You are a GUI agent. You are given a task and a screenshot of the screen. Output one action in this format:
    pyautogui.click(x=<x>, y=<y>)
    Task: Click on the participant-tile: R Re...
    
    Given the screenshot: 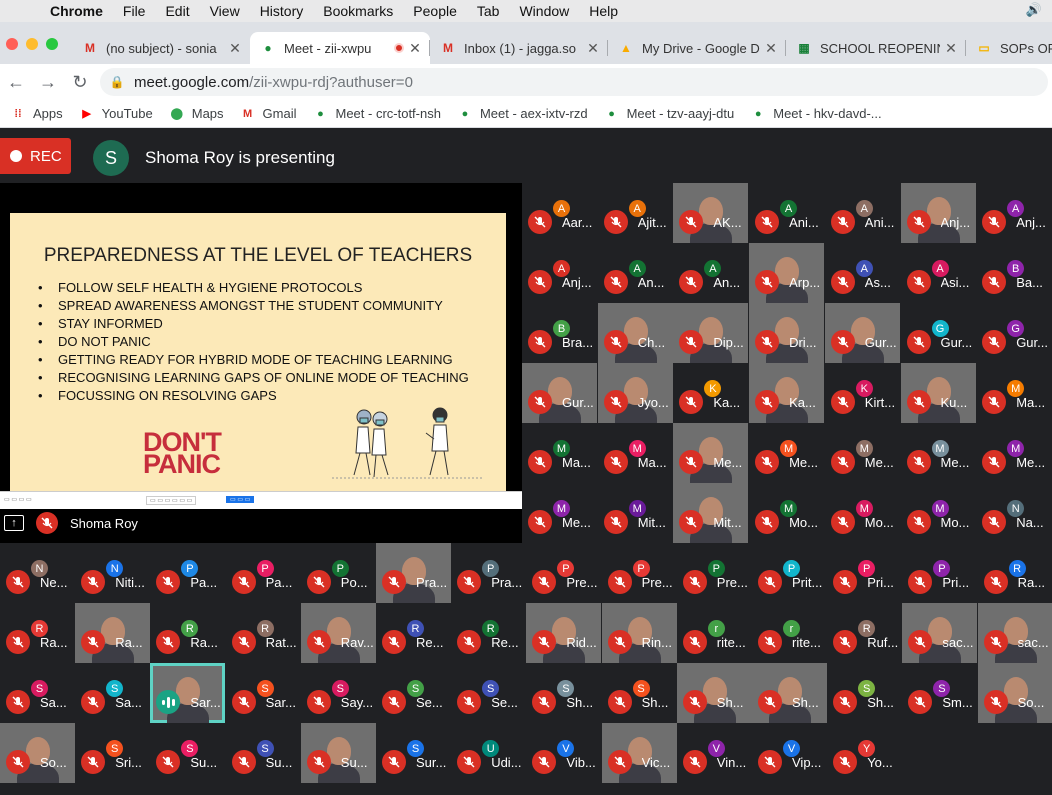 What is the action you would take?
    pyautogui.click(x=489, y=633)
    